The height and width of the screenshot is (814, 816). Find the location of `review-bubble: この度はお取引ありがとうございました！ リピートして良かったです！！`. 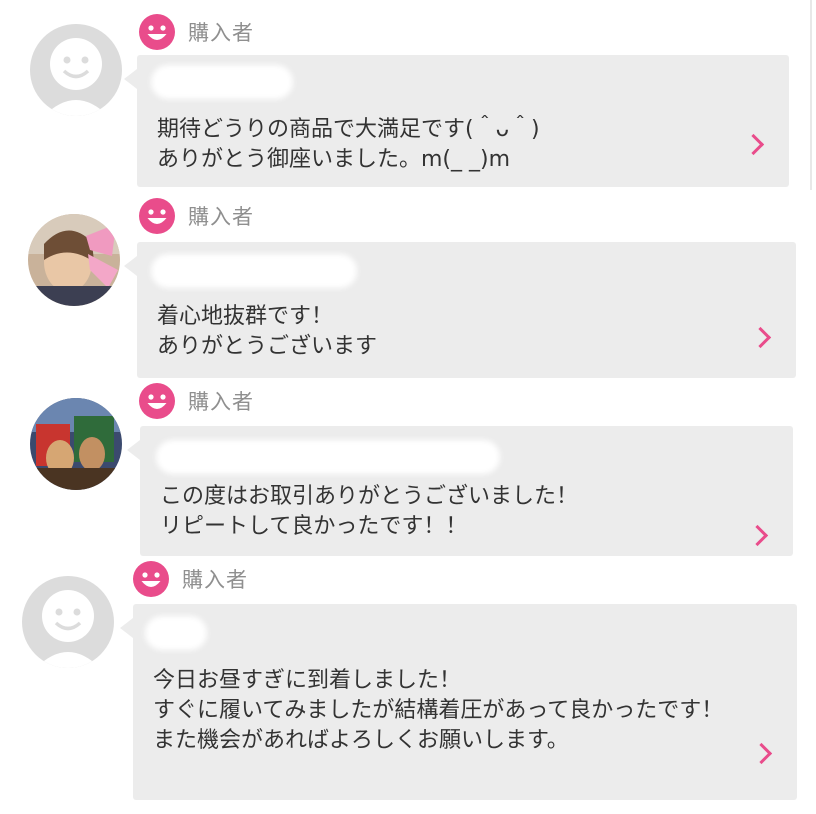

review-bubble: この度はお取引ありがとうございました！ リピートして良かったです！！ is located at coordinates (460, 491).